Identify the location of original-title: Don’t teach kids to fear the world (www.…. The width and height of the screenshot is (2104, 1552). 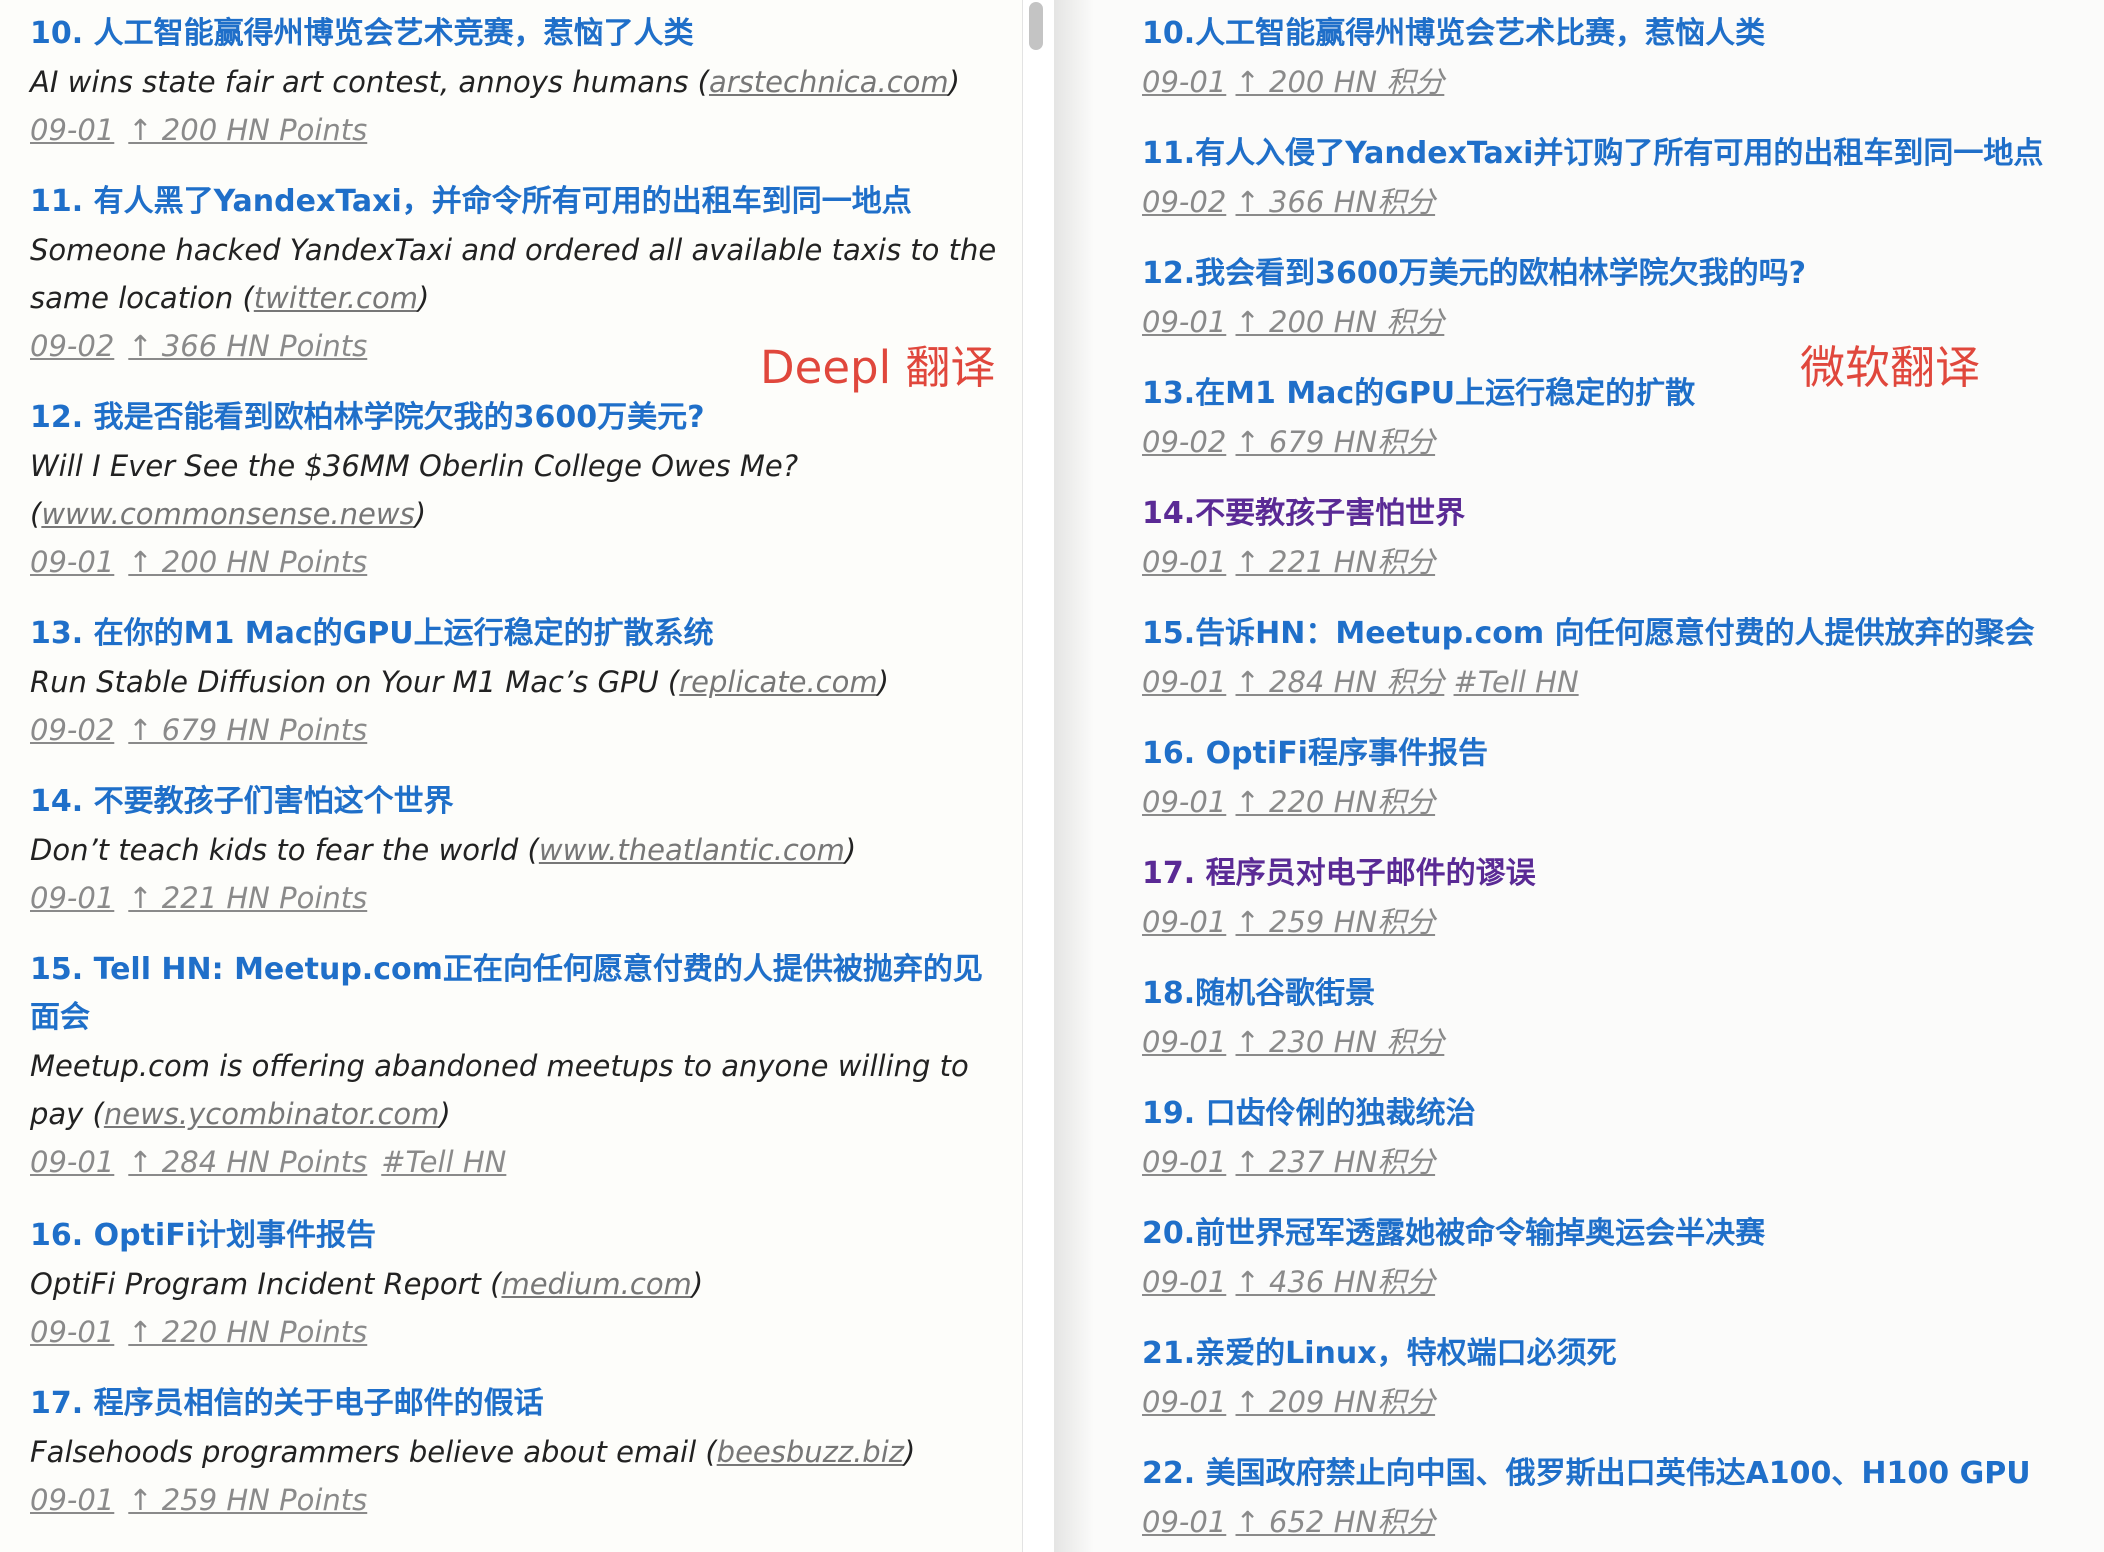
(443, 850).